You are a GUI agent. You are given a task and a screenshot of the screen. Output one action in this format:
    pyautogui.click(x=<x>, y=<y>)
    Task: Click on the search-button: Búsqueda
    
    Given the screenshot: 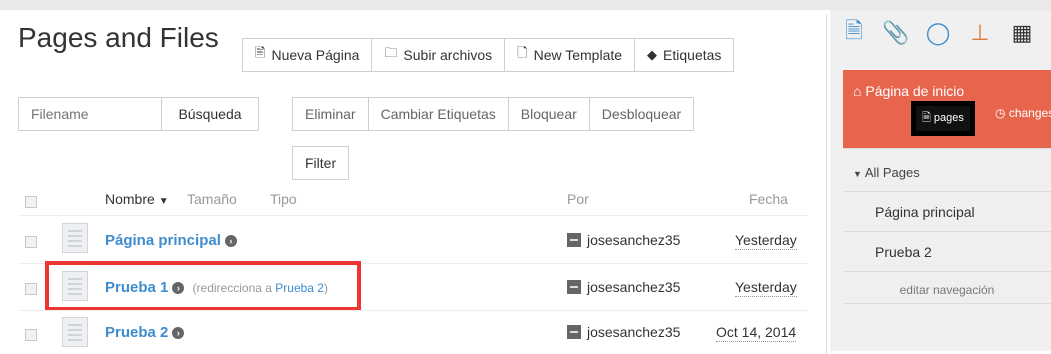 What is the action you would take?
    pyautogui.click(x=210, y=114)
    